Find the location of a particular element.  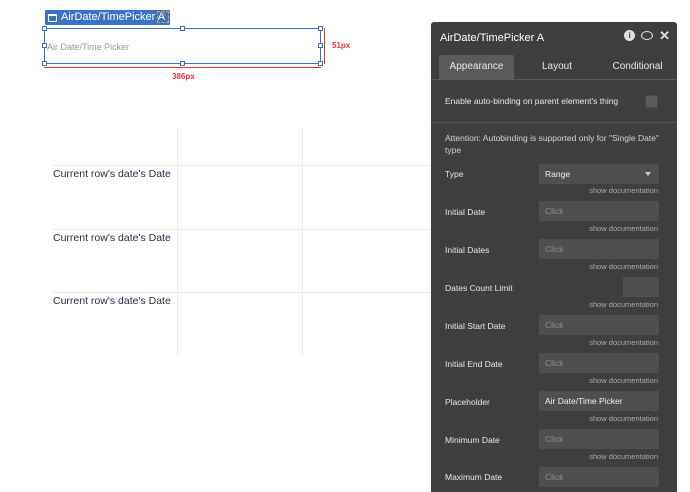

field-label-initial-start-date: Initial Start Date is located at coordinates (475, 326).